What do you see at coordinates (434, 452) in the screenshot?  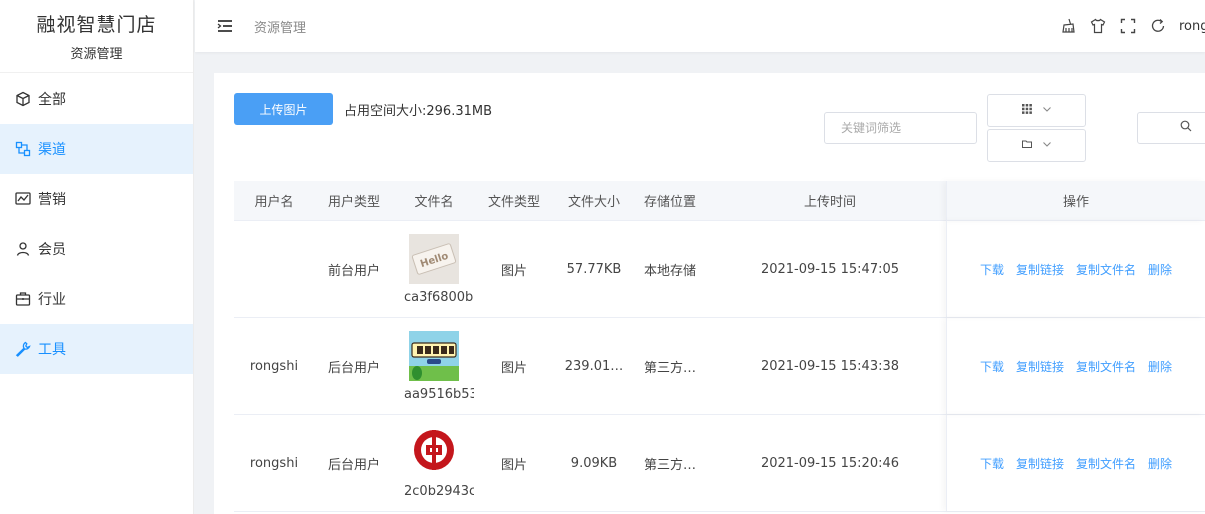 I see `thumbnail-bank-logo` at bounding box center [434, 452].